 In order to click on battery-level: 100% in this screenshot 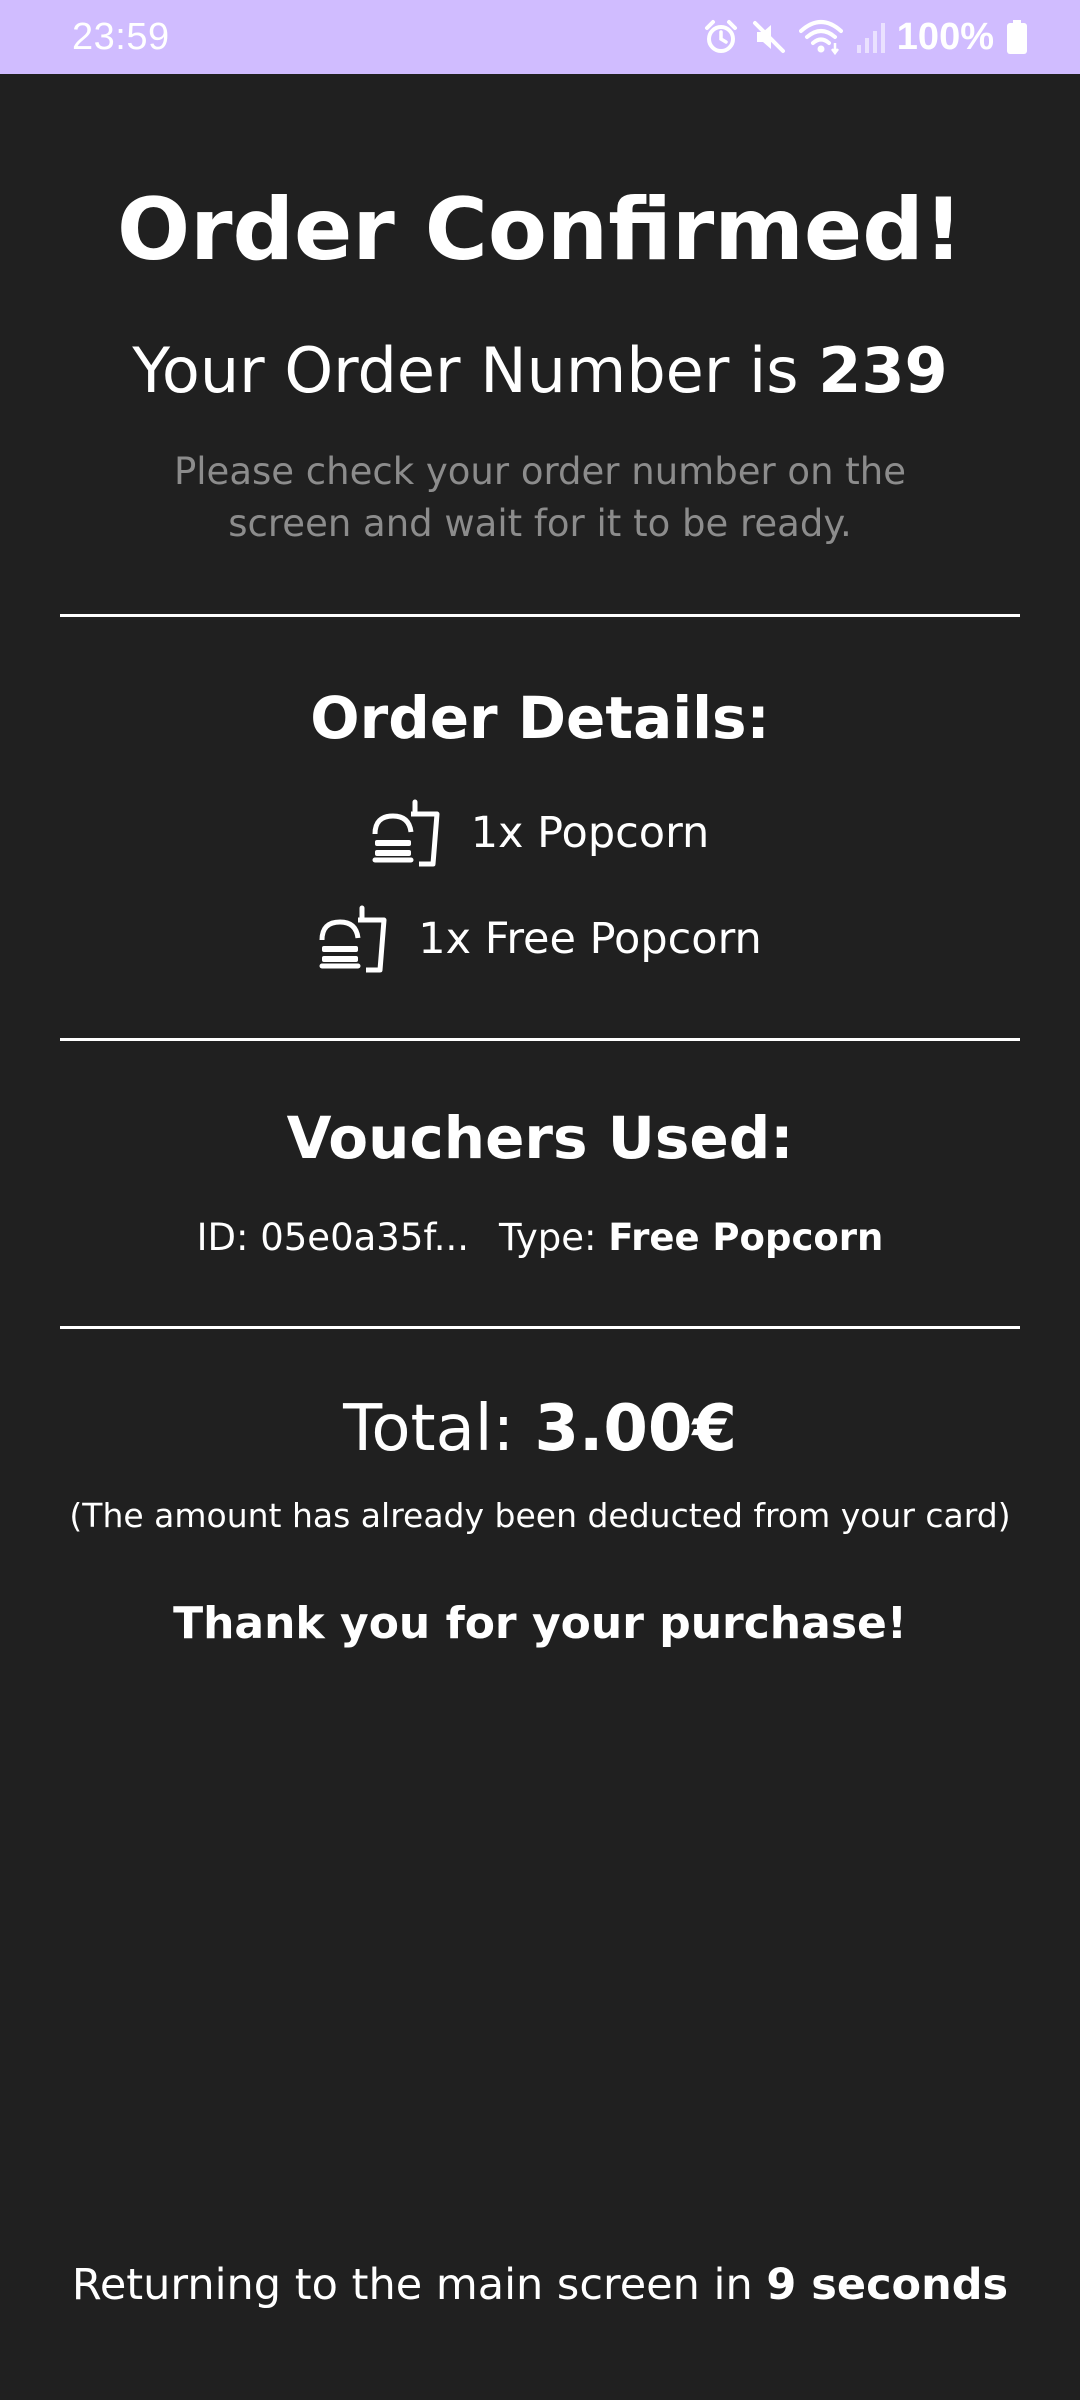, I will do `click(945, 36)`.